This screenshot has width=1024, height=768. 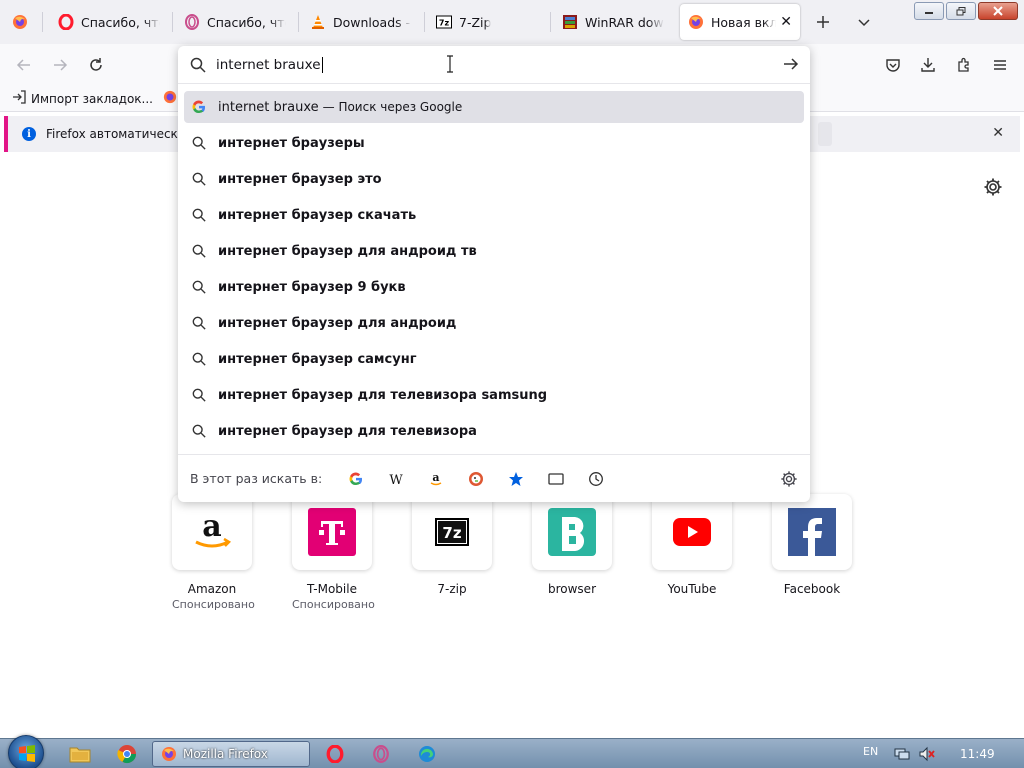 I want to click on minimize-button, so click(x=929, y=11).